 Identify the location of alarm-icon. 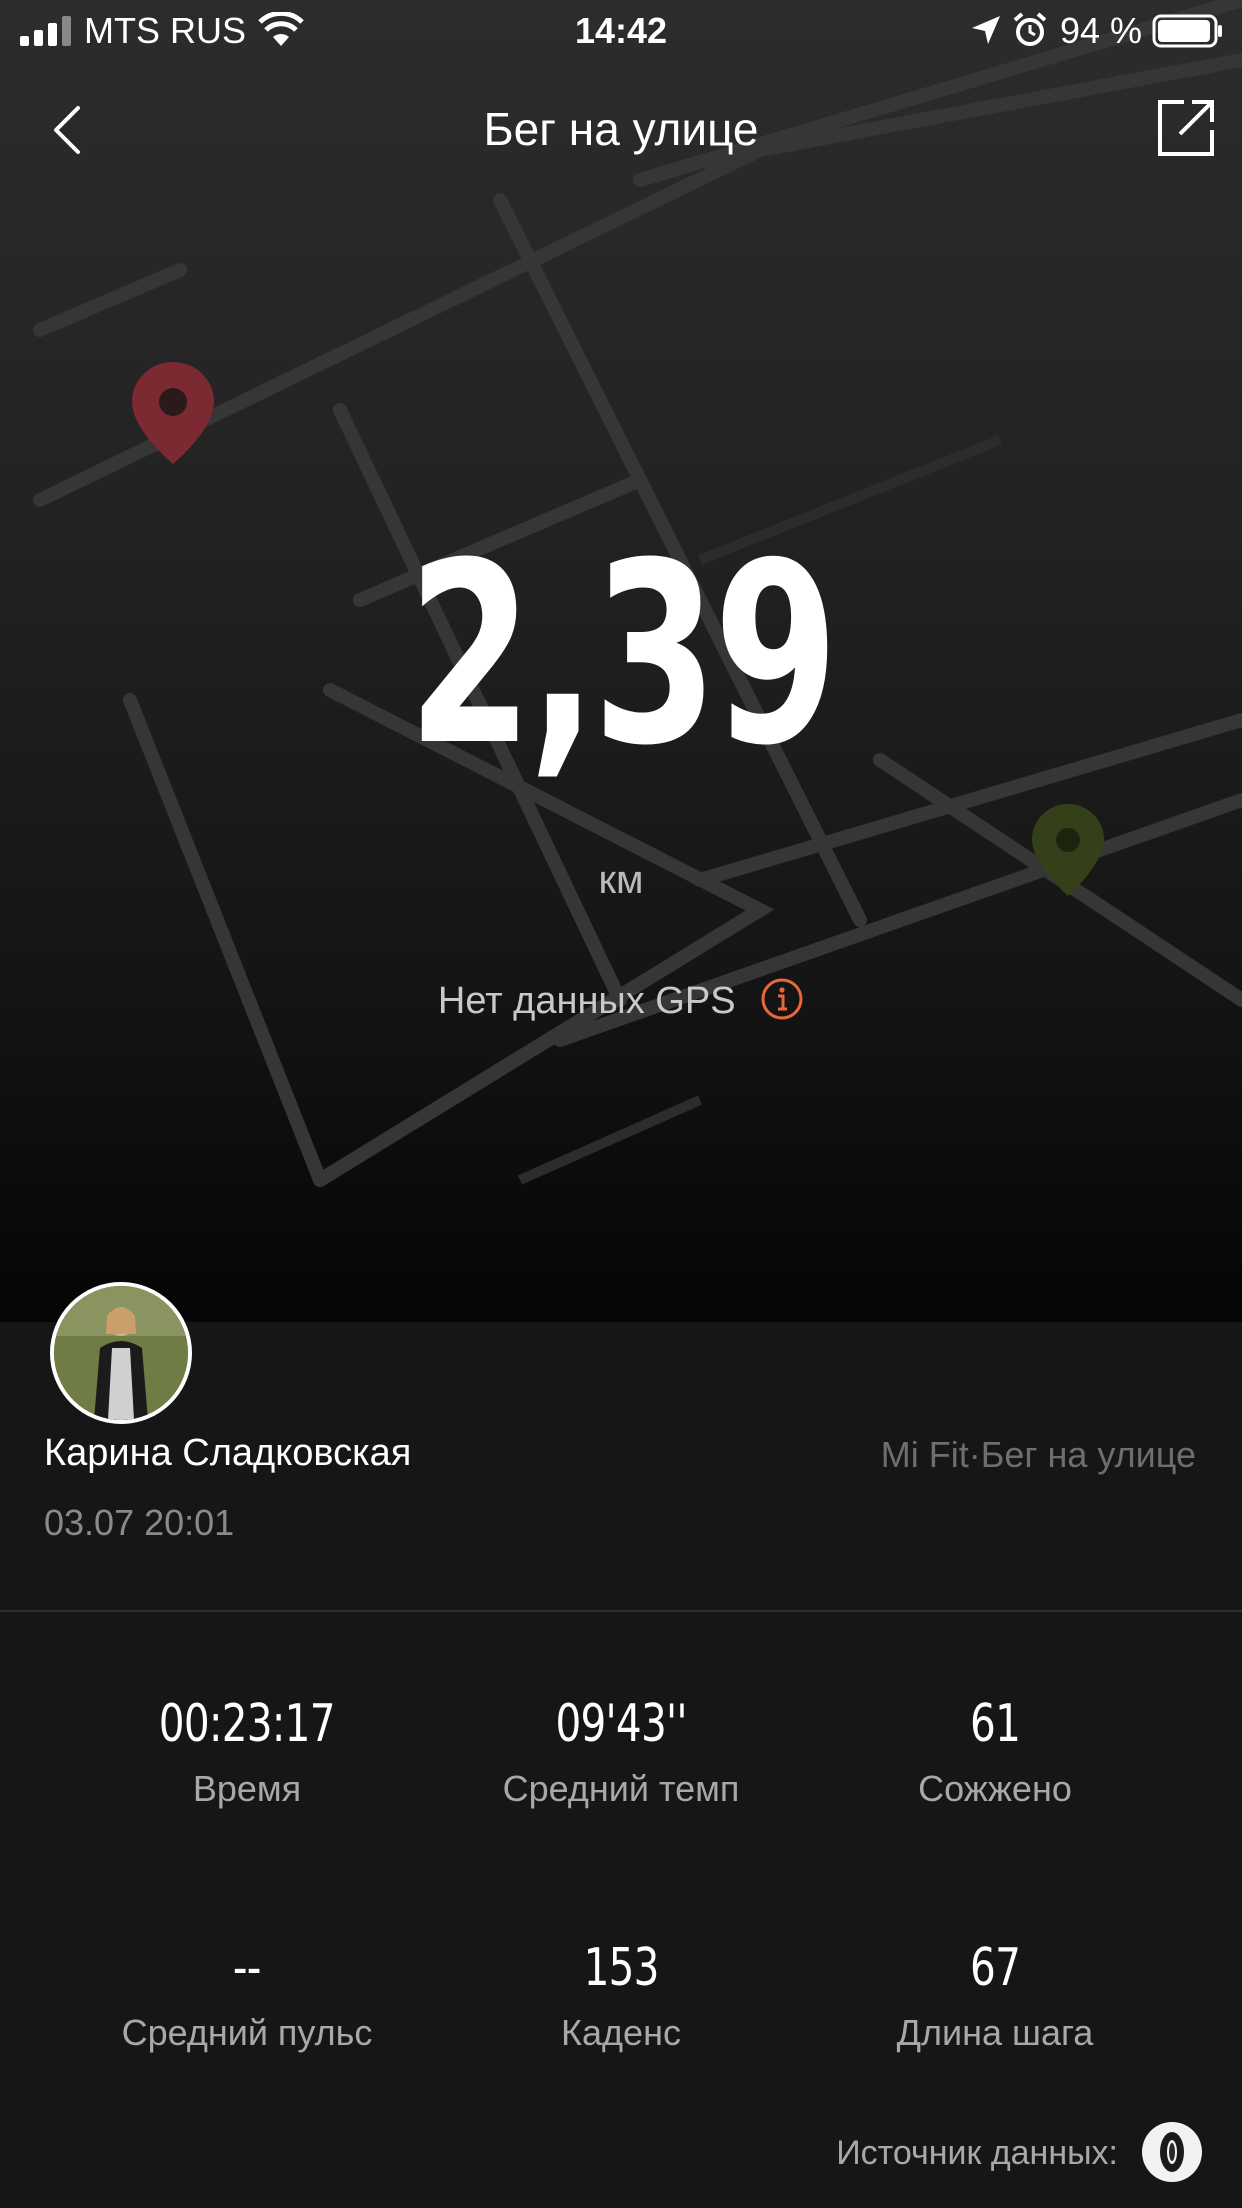
(1030, 29).